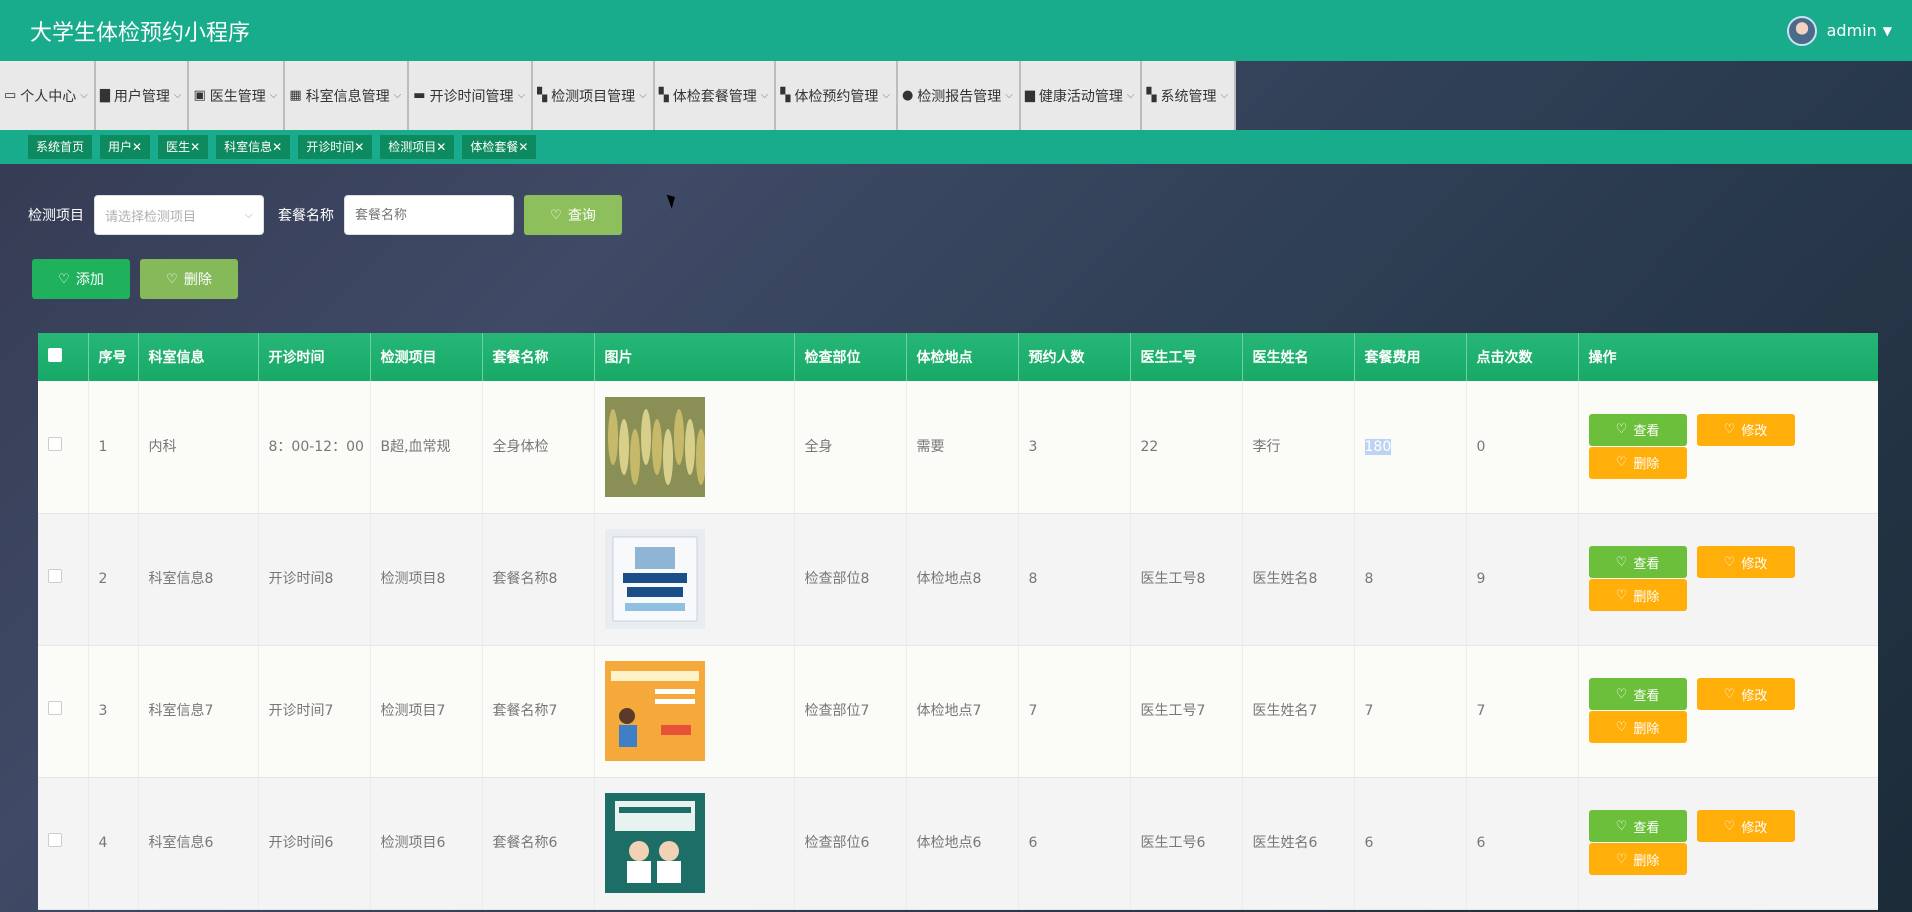 The height and width of the screenshot is (912, 1912). I want to click on cell-item: B超,血常规, so click(426, 447).